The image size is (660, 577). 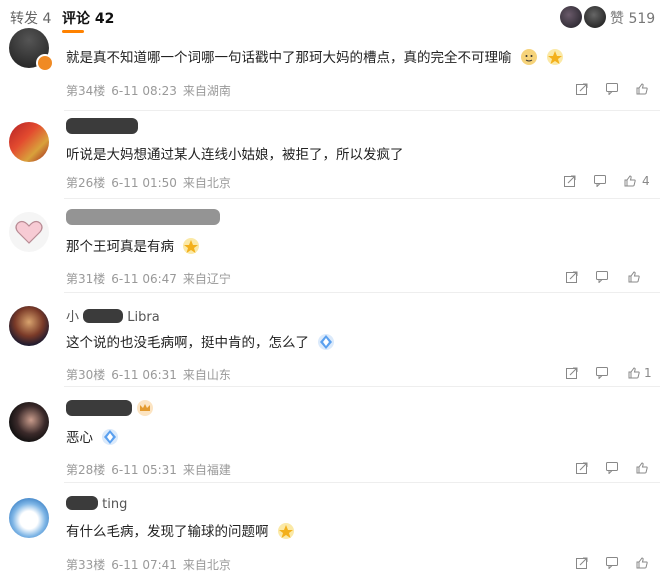 I want to click on comment-meta: 第30楼 6-11 06:31 来自山东, so click(x=151, y=374).